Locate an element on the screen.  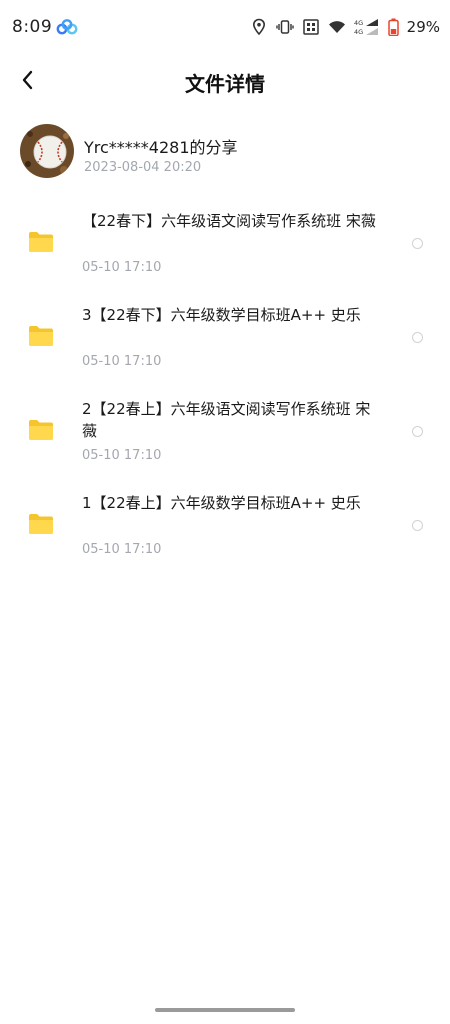
list-item: 1【22春上】六年级数学目标班A++ 史乐 05-10 17:10 is located at coordinates (225, 529).